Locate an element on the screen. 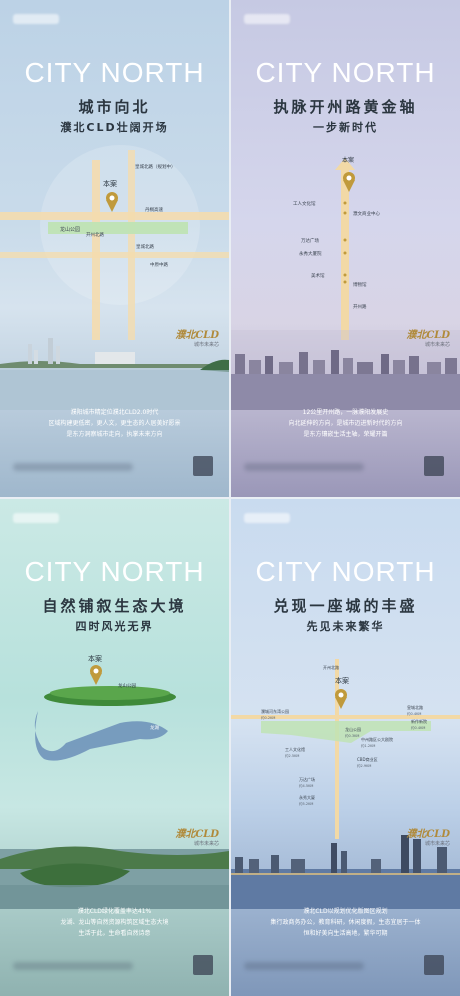 This screenshot has height=996, width=460. stop-label: 工人文化馆 is located at coordinates (304, 203).